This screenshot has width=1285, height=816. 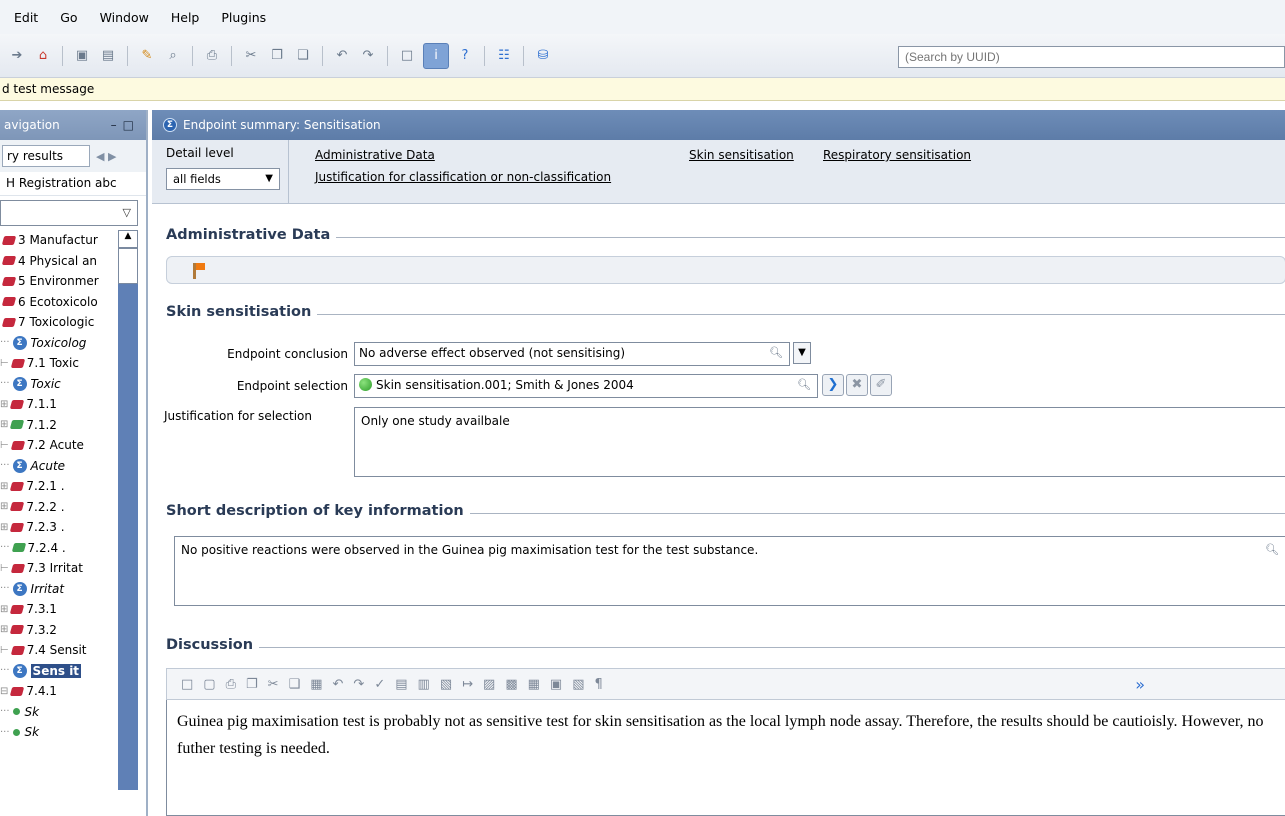 I want to click on back-icon: ➔, so click(x=17, y=56).